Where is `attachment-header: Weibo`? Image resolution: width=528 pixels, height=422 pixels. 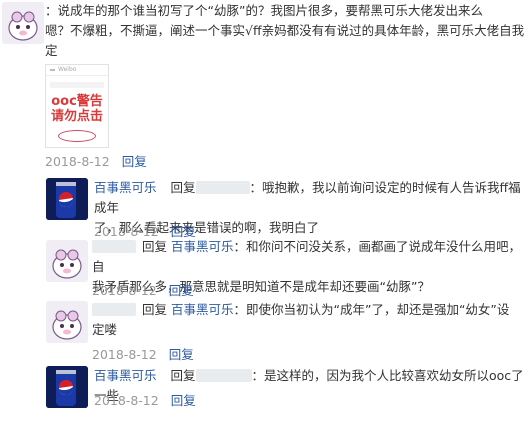 attachment-header: Weibo is located at coordinates (77, 70).